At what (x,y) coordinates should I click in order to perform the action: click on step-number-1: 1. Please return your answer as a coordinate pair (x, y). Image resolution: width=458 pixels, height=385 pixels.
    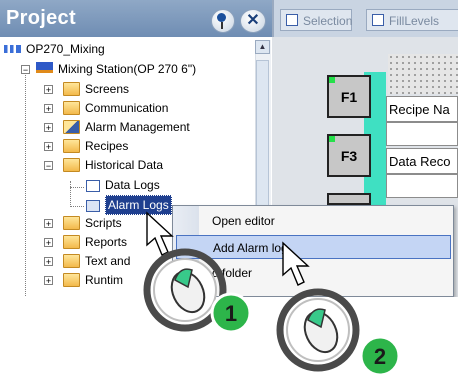
    Looking at the image, I should click on (231, 313).